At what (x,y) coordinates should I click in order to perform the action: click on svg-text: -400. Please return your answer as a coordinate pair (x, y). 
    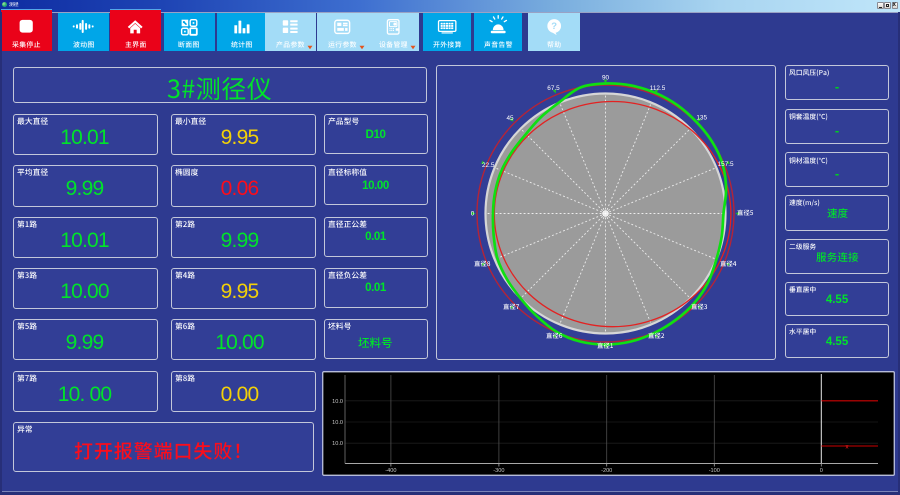
    Looking at the image, I should click on (390, 471).